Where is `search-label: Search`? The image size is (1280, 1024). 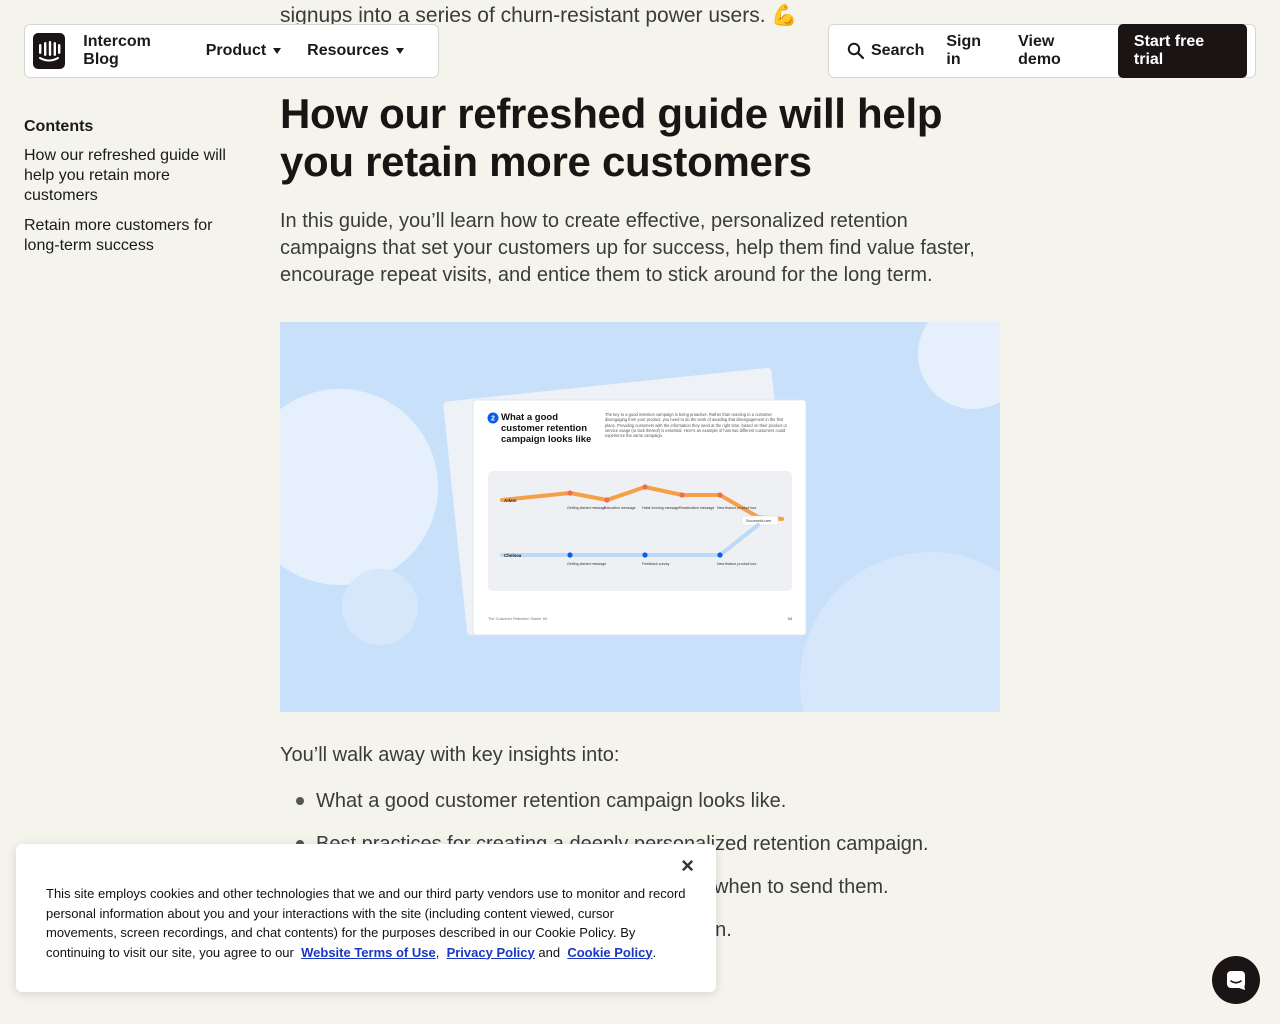 search-label: Search is located at coordinates (898, 50).